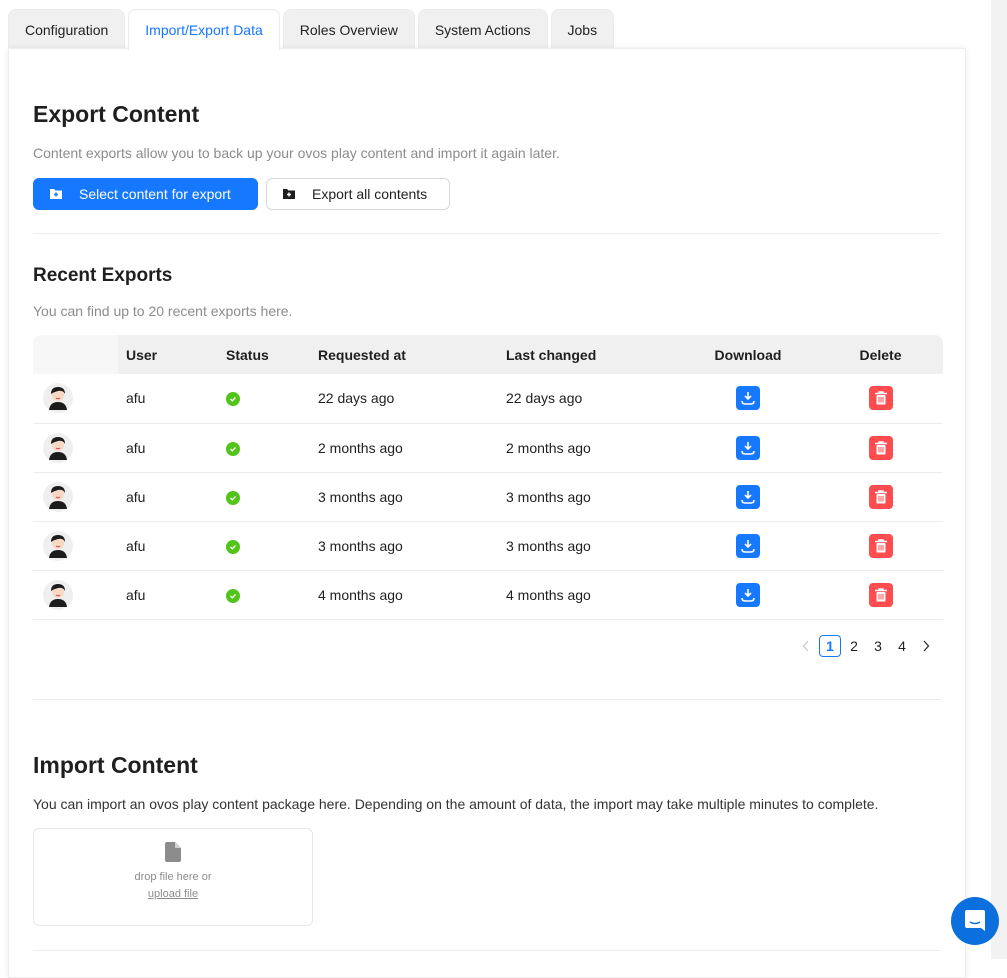  What do you see at coordinates (67, 29) in the screenshot?
I see `tab-configuration: Configuration` at bounding box center [67, 29].